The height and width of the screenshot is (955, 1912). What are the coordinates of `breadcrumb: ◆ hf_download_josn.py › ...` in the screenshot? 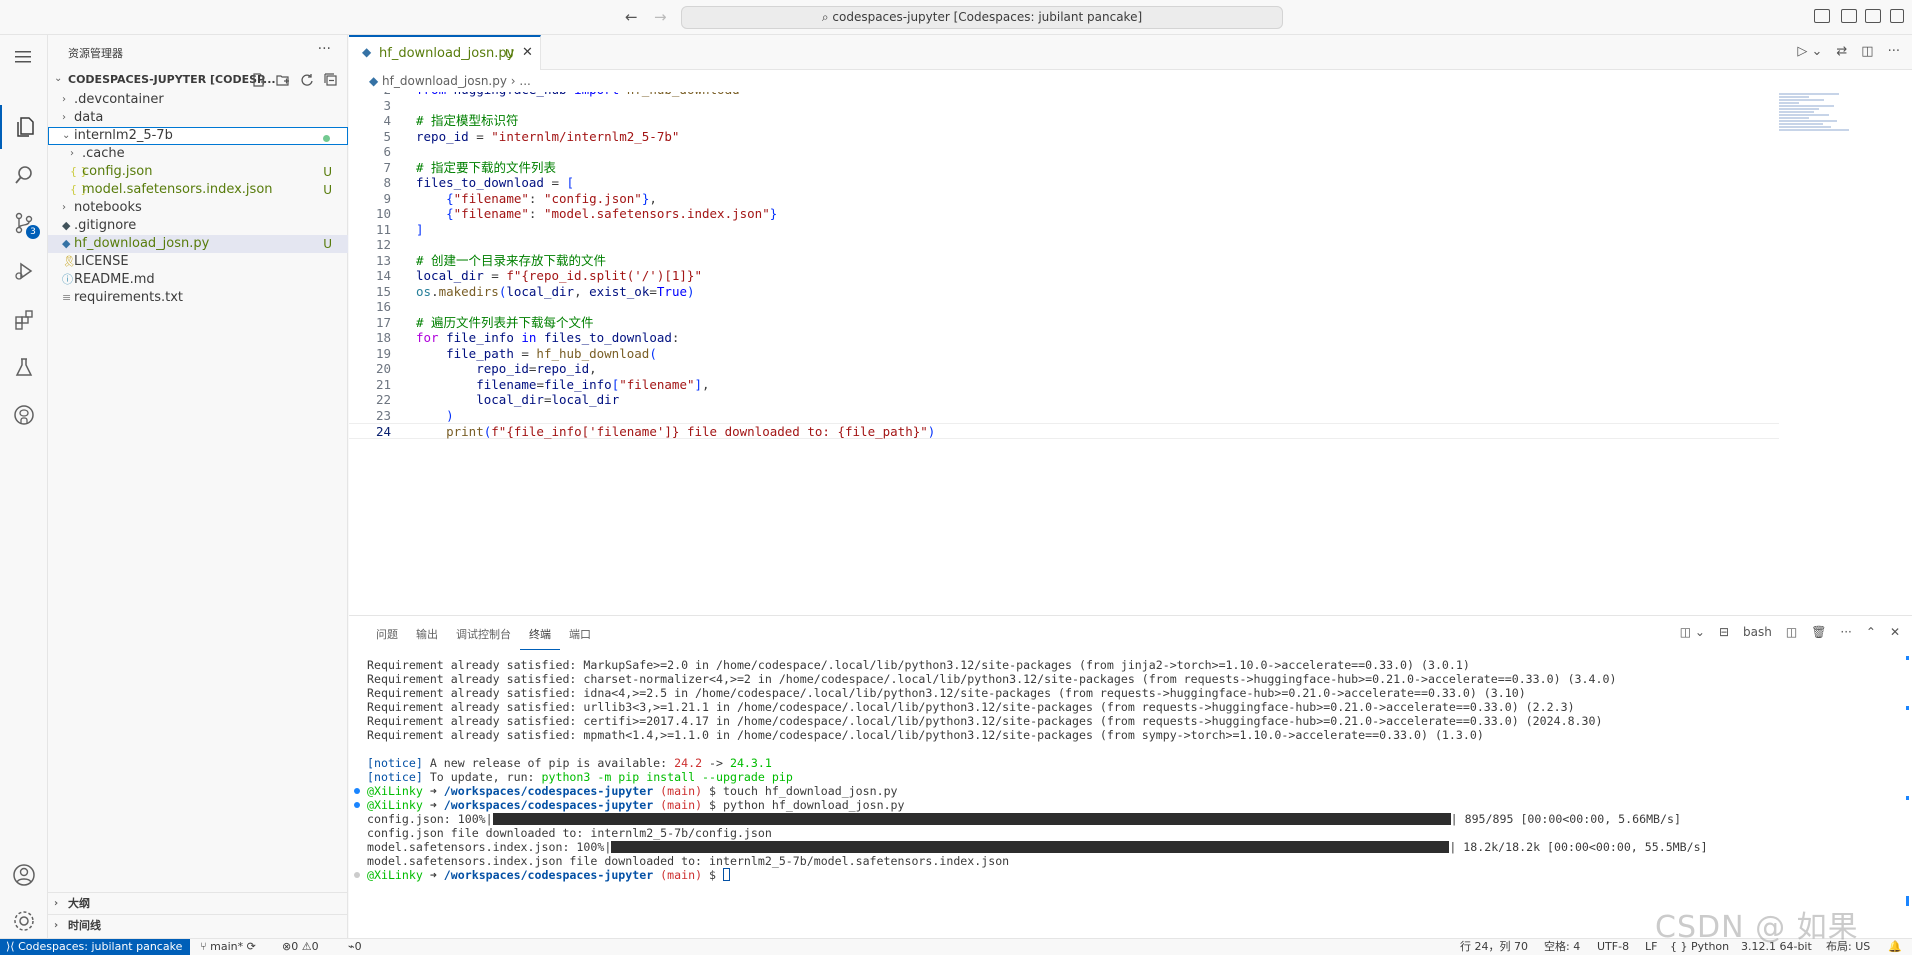 It's located at (1130, 81).